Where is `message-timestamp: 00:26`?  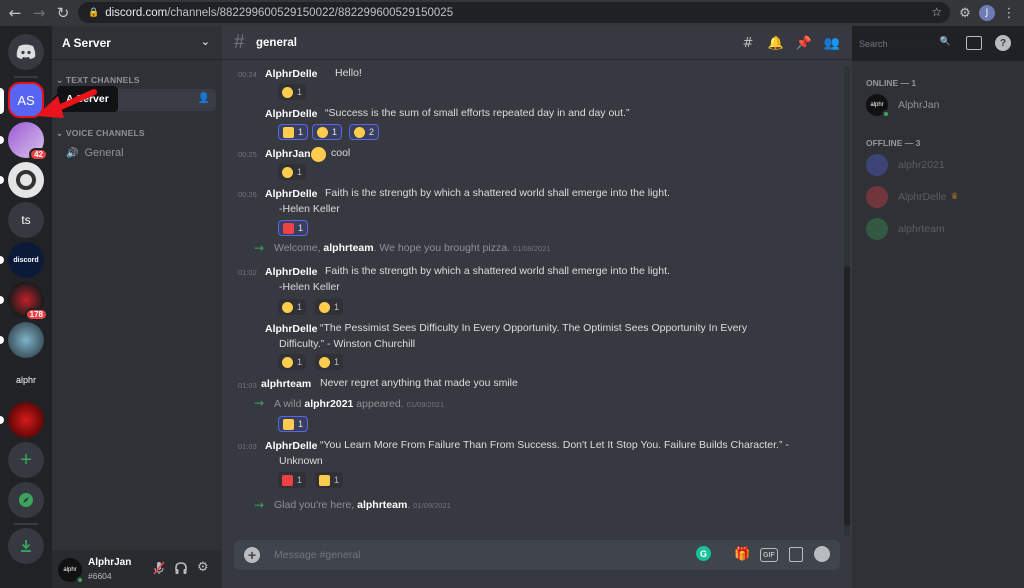
message-timestamp: 00:26 is located at coordinates (247, 194).